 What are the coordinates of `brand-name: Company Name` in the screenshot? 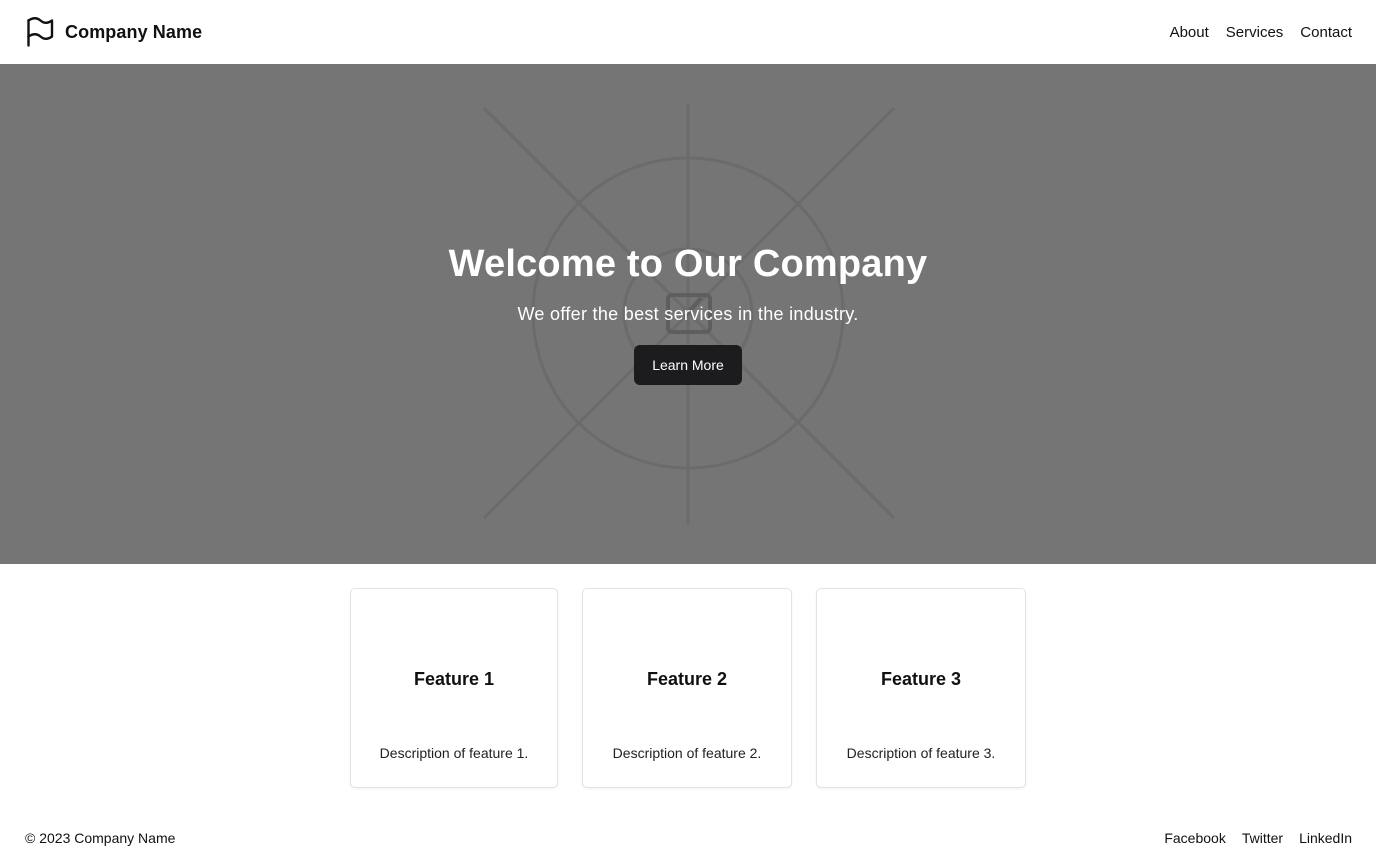 It's located at (134, 31).